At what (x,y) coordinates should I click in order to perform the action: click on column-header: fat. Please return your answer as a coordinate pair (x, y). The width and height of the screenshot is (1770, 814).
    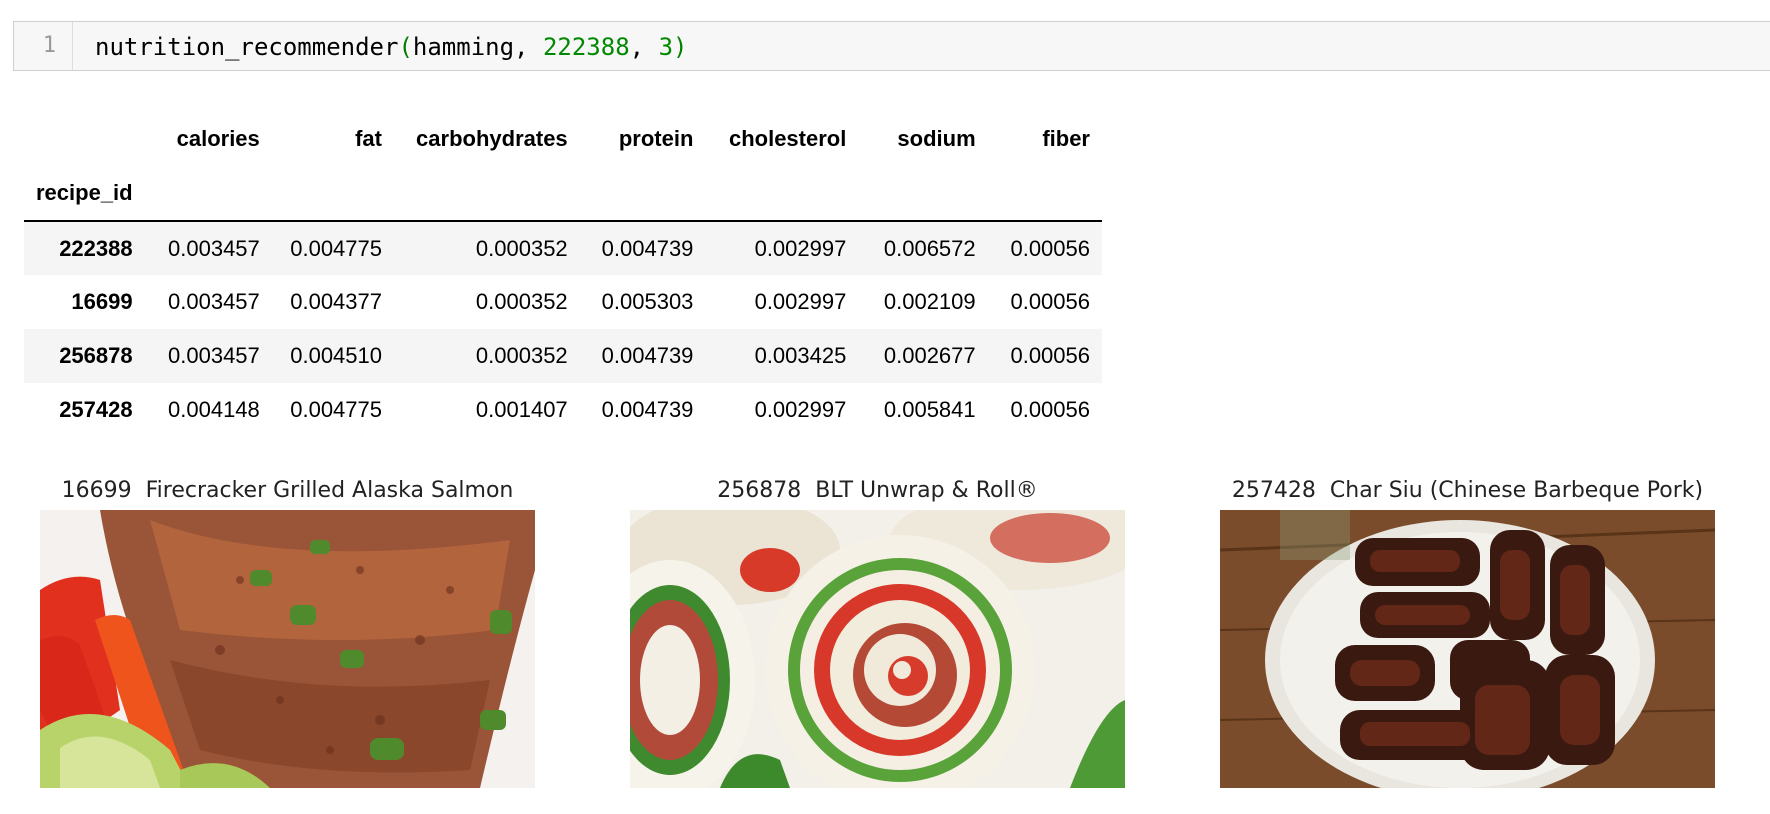
    Looking at the image, I should click on (368, 138).